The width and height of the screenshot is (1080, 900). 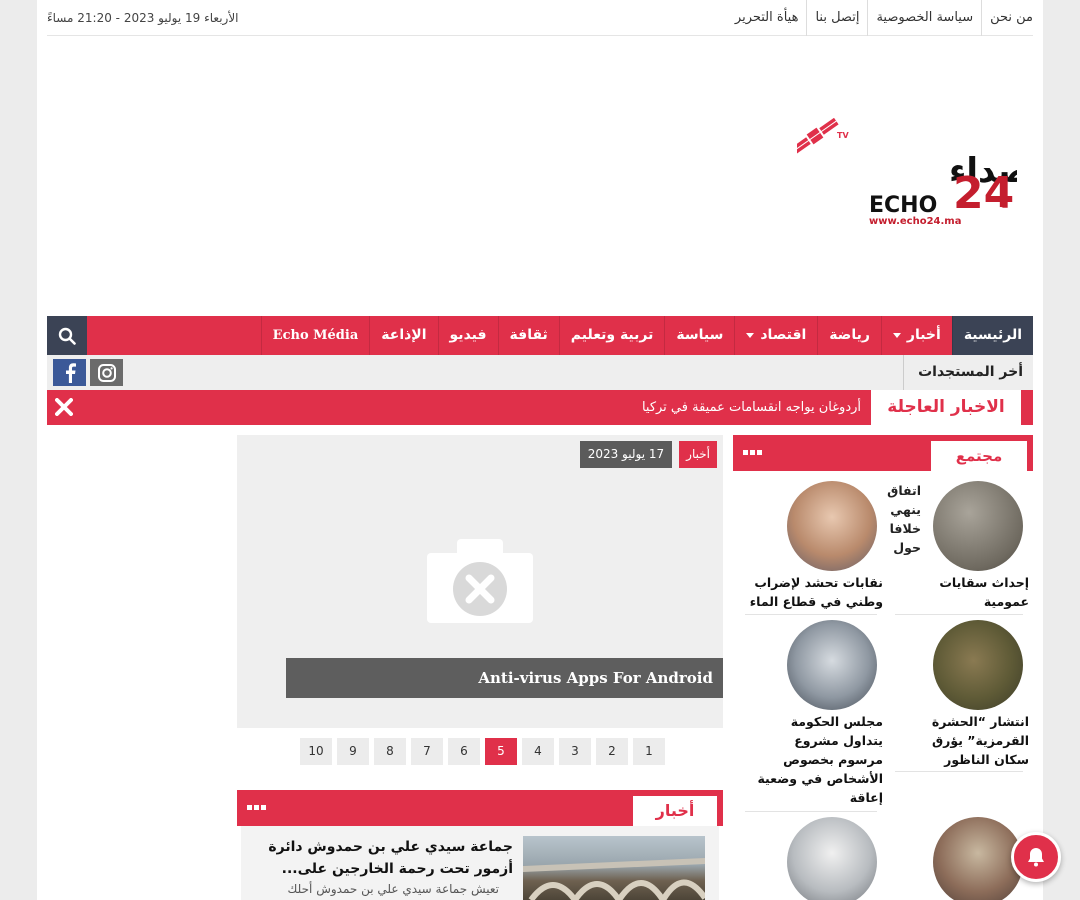 What do you see at coordinates (482, 751) in the screenshot?
I see `slider-pagination: 1 2 3 4 5 6 7 8 9 10` at bounding box center [482, 751].